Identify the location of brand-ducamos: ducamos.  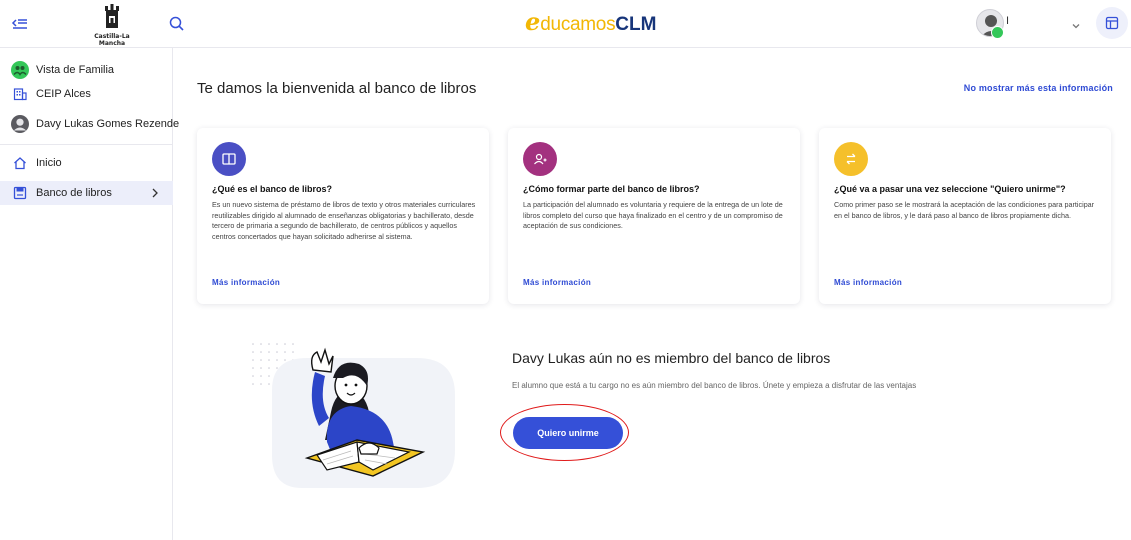
(578, 24).